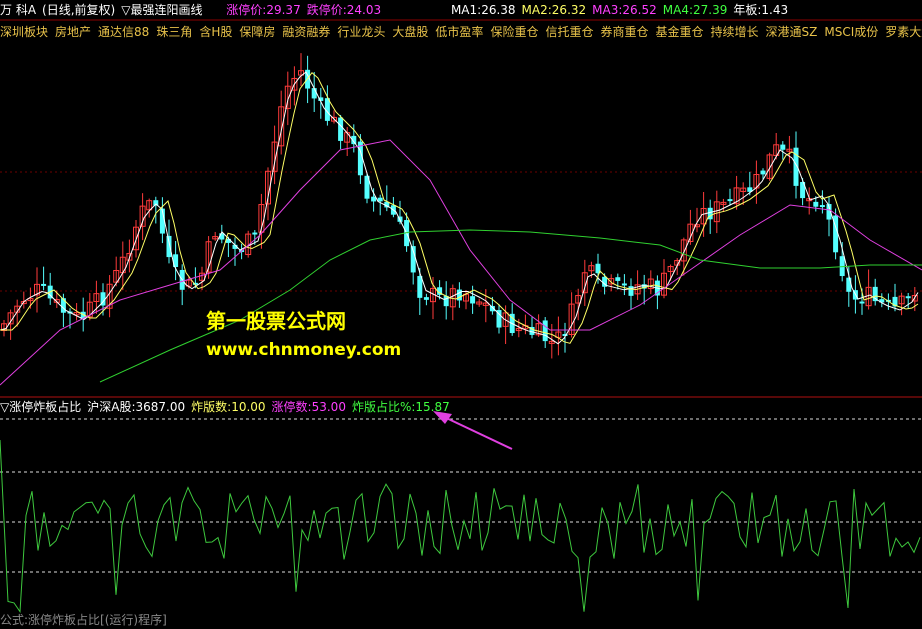 The width and height of the screenshot is (922, 629). Describe the element at coordinates (215, 32) in the screenshot. I see `sector-tag: 含H股` at that location.